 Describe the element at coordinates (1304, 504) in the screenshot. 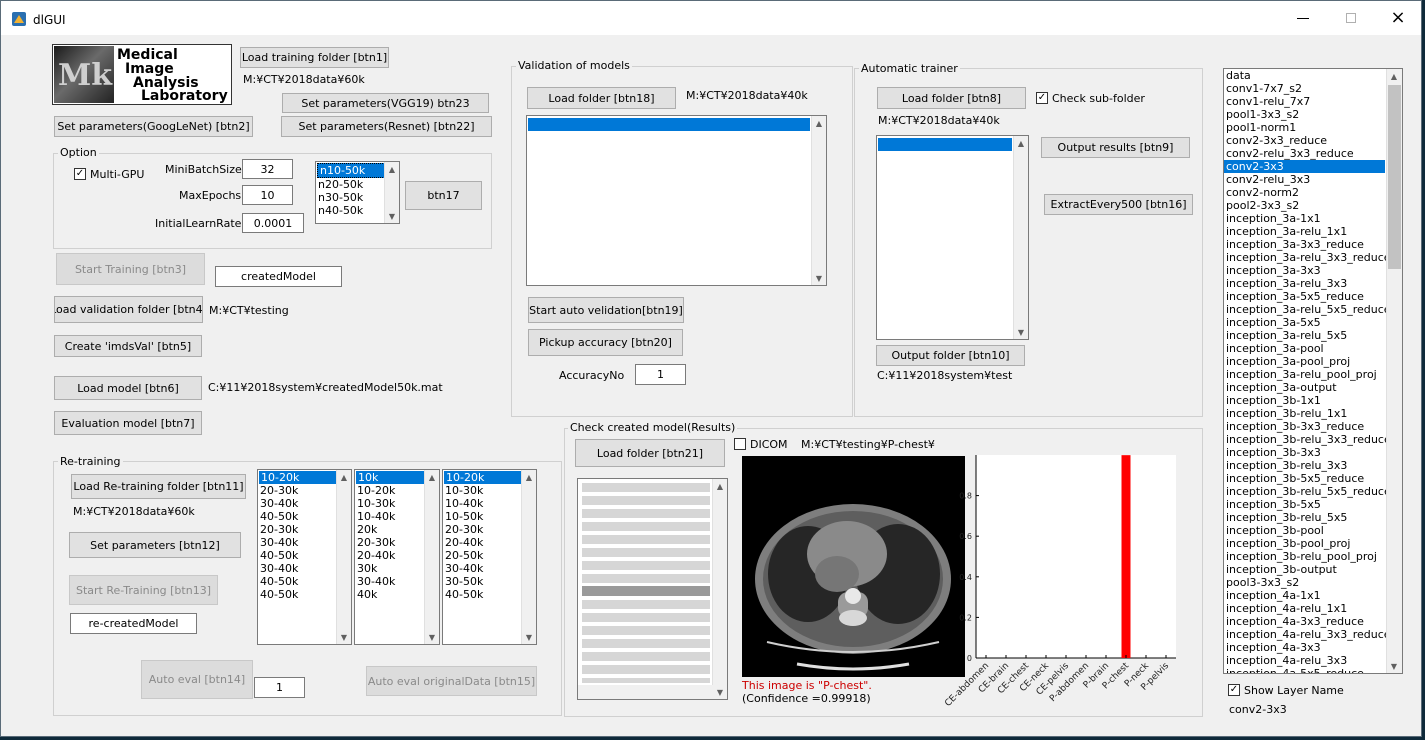

I see `layer-list-item: inception_3b-5x5` at that location.